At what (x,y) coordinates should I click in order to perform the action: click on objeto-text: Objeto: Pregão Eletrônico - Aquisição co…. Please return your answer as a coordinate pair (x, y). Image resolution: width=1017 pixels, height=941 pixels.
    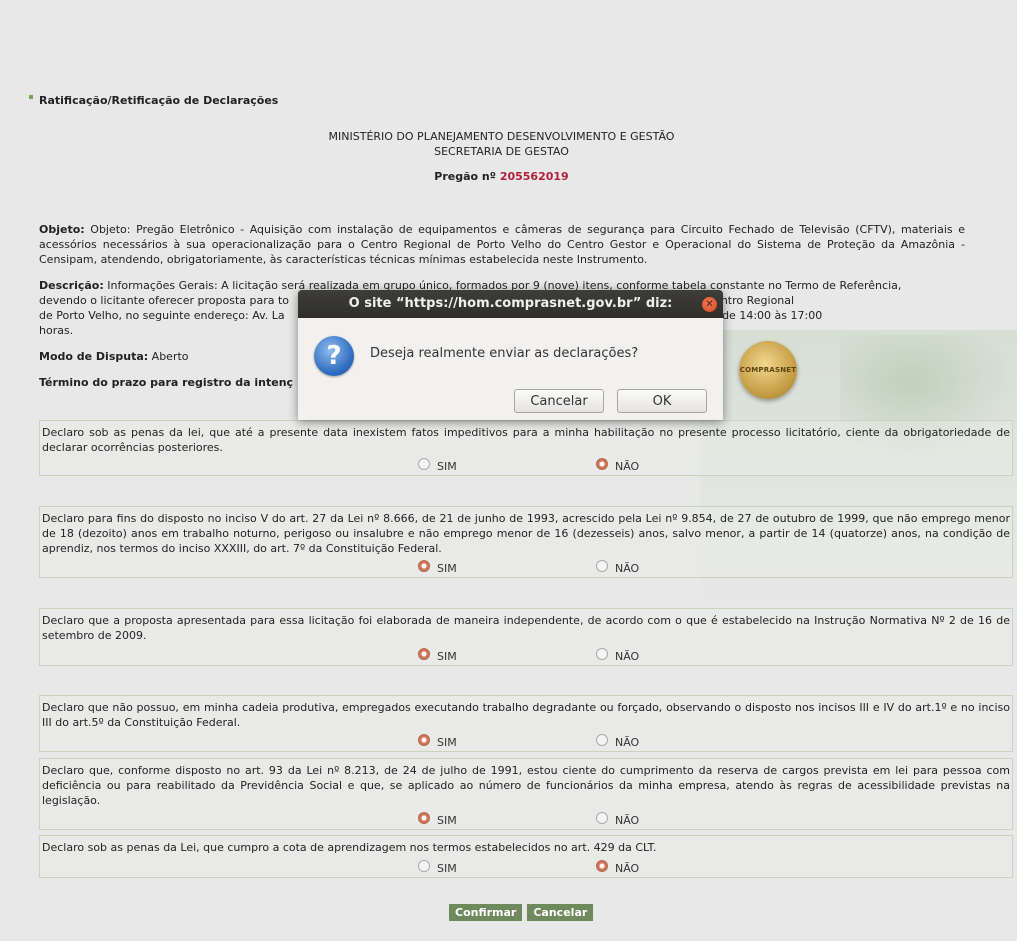
    Looking at the image, I should click on (502, 244).